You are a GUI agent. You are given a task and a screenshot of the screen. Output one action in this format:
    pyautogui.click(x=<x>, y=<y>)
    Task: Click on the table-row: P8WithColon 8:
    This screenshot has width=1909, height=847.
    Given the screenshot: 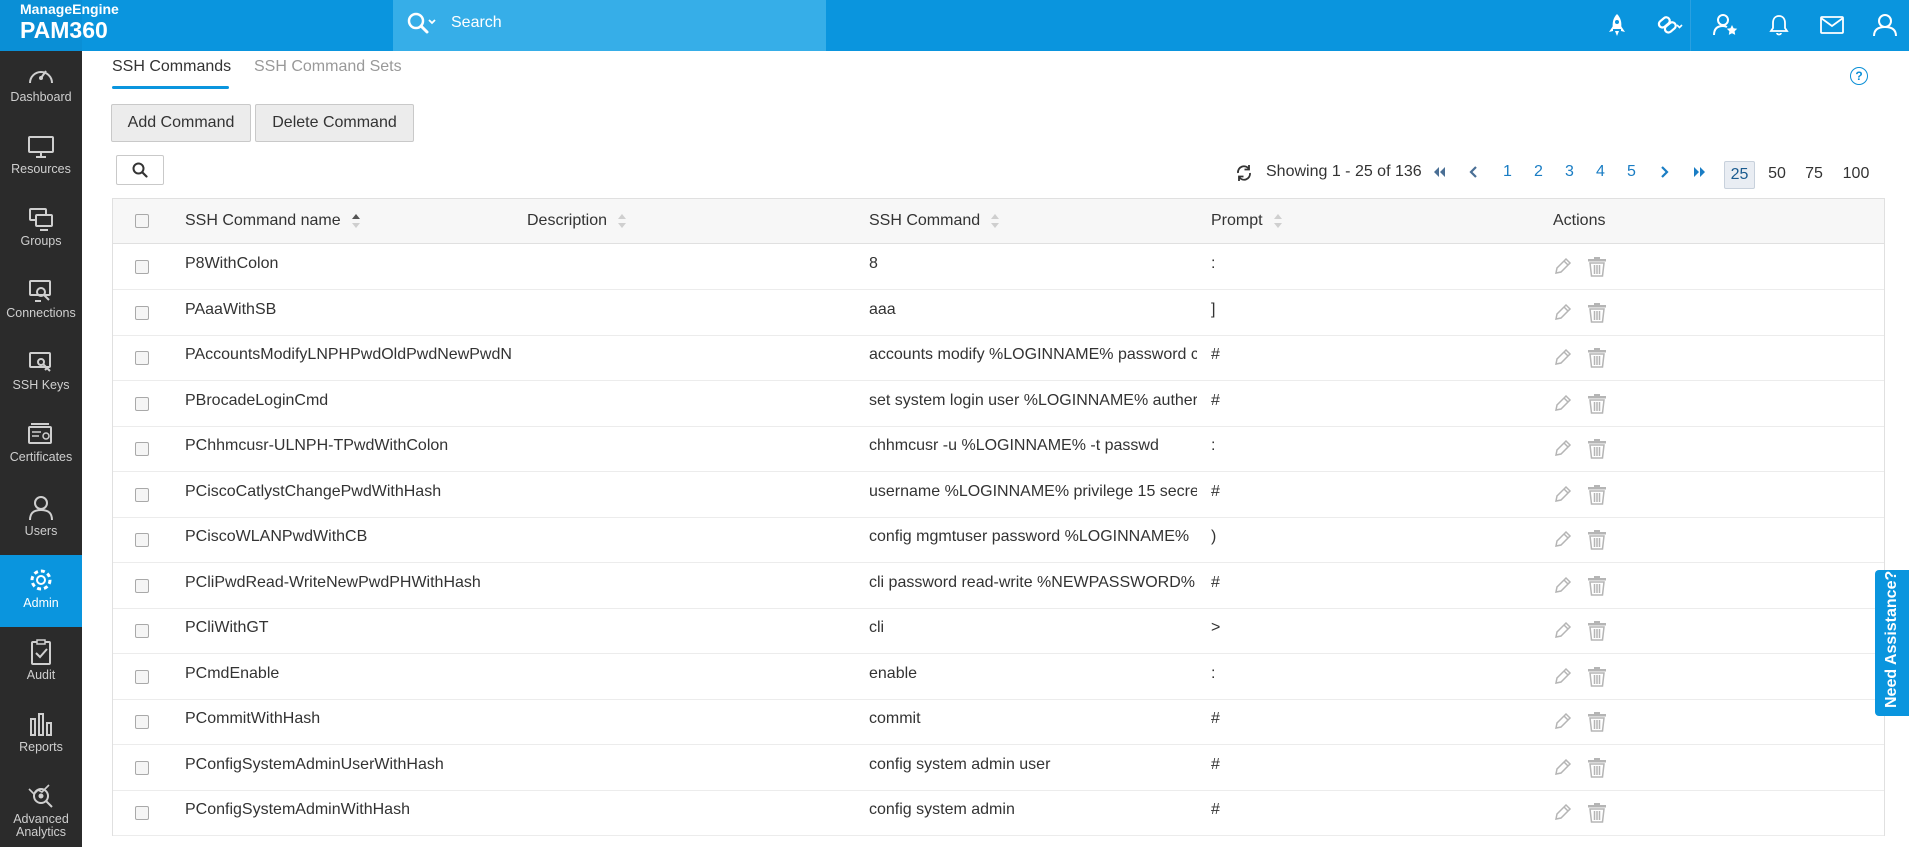 What is the action you would take?
    pyautogui.click(x=998, y=267)
    